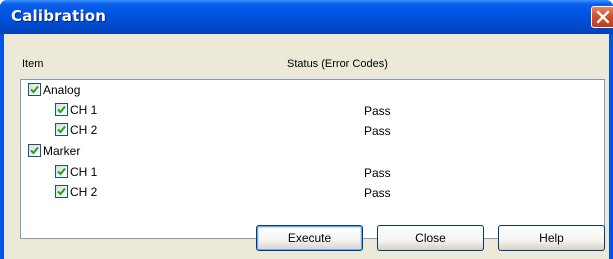  Describe the element at coordinates (306, 17) in the screenshot. I see `title-bar: Calibration` at that location.